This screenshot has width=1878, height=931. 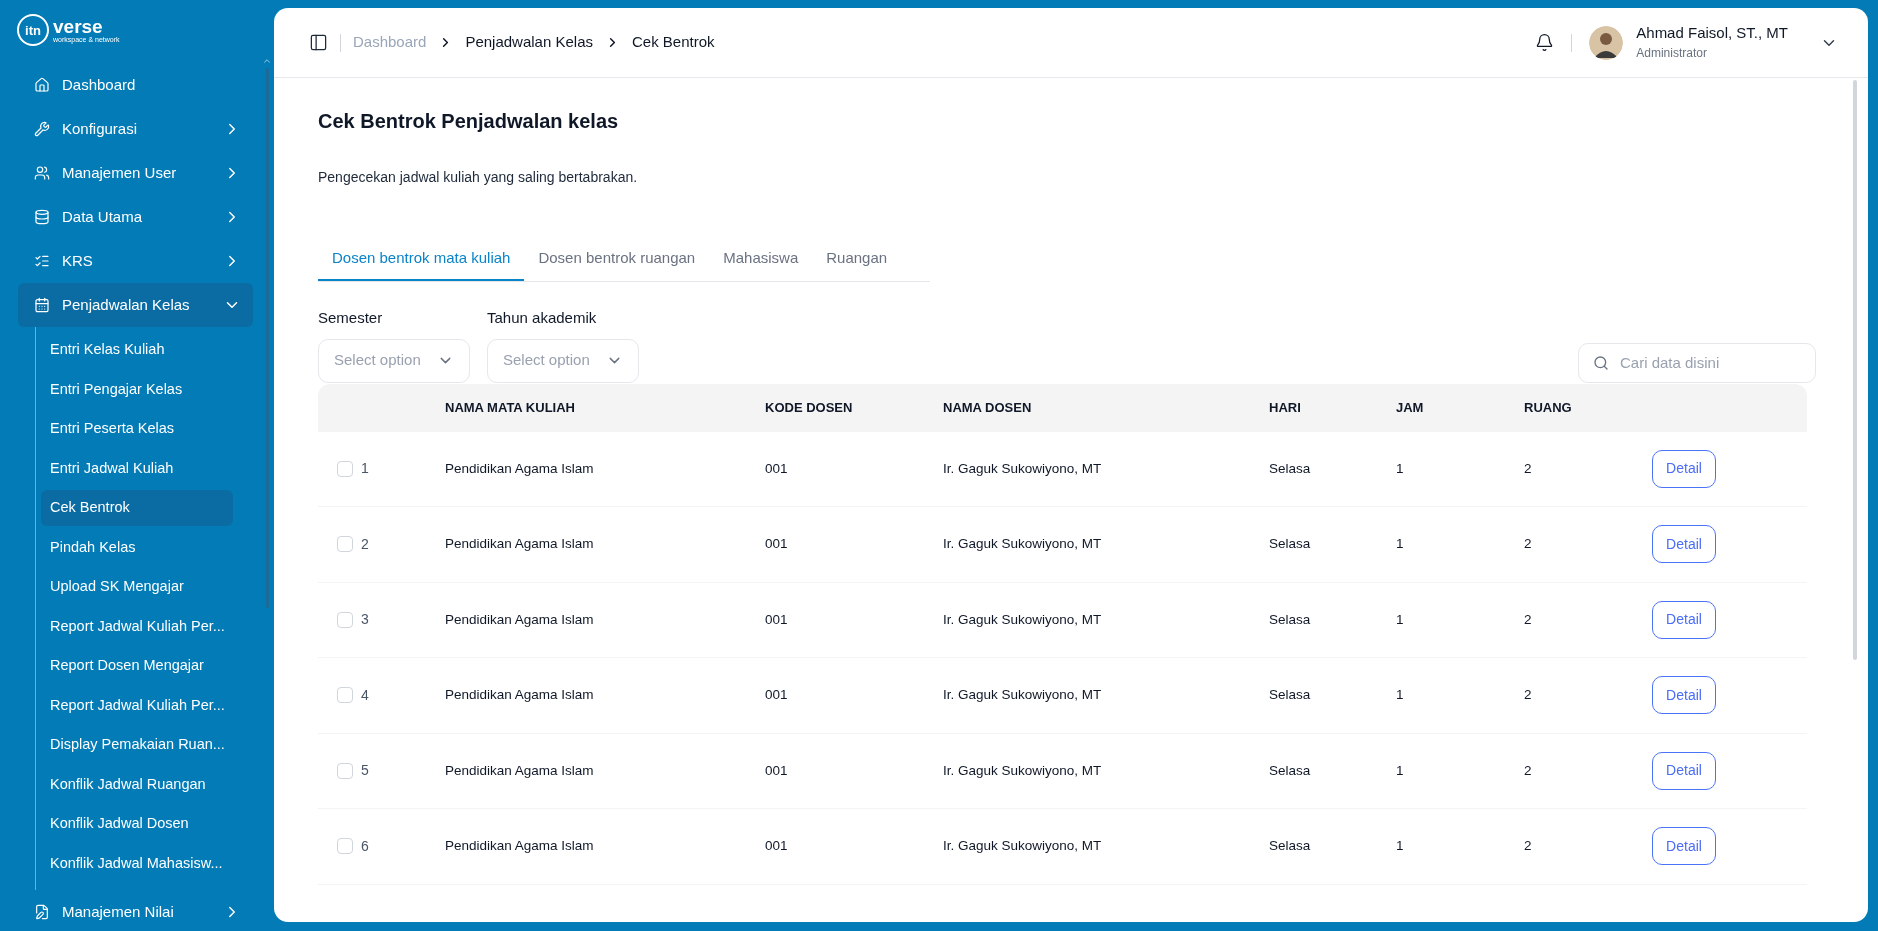 I want to click on sidebar-group: Manajemen User, so click(x=135, y=173).